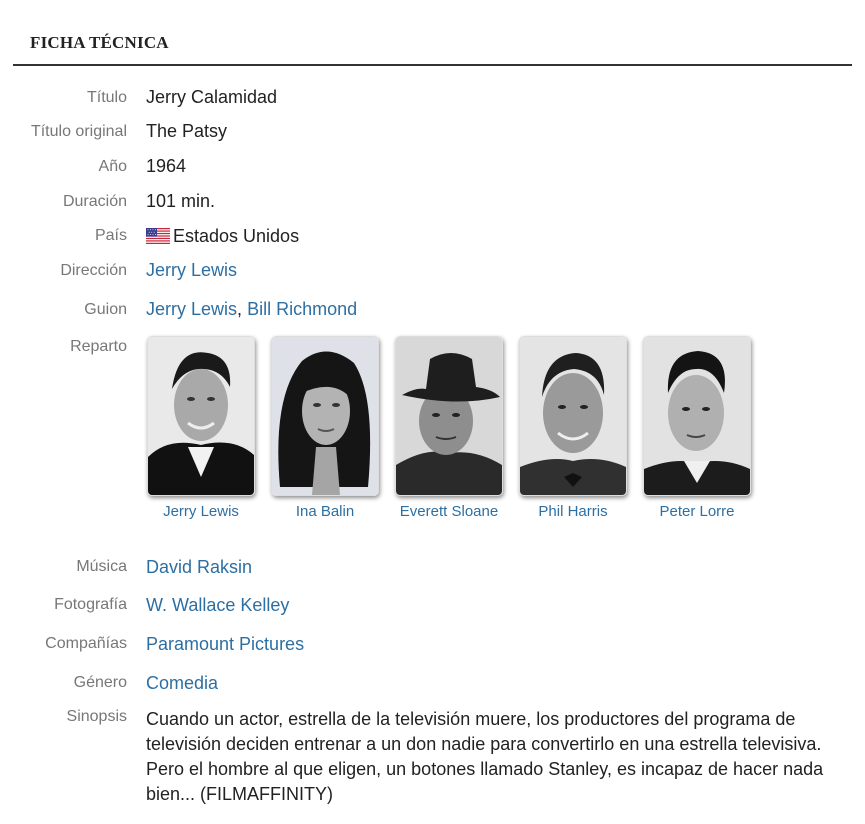 This screenshot has height=824, width=865. I want to click on cast-member: Jerry Lewis, so click(201, 428).